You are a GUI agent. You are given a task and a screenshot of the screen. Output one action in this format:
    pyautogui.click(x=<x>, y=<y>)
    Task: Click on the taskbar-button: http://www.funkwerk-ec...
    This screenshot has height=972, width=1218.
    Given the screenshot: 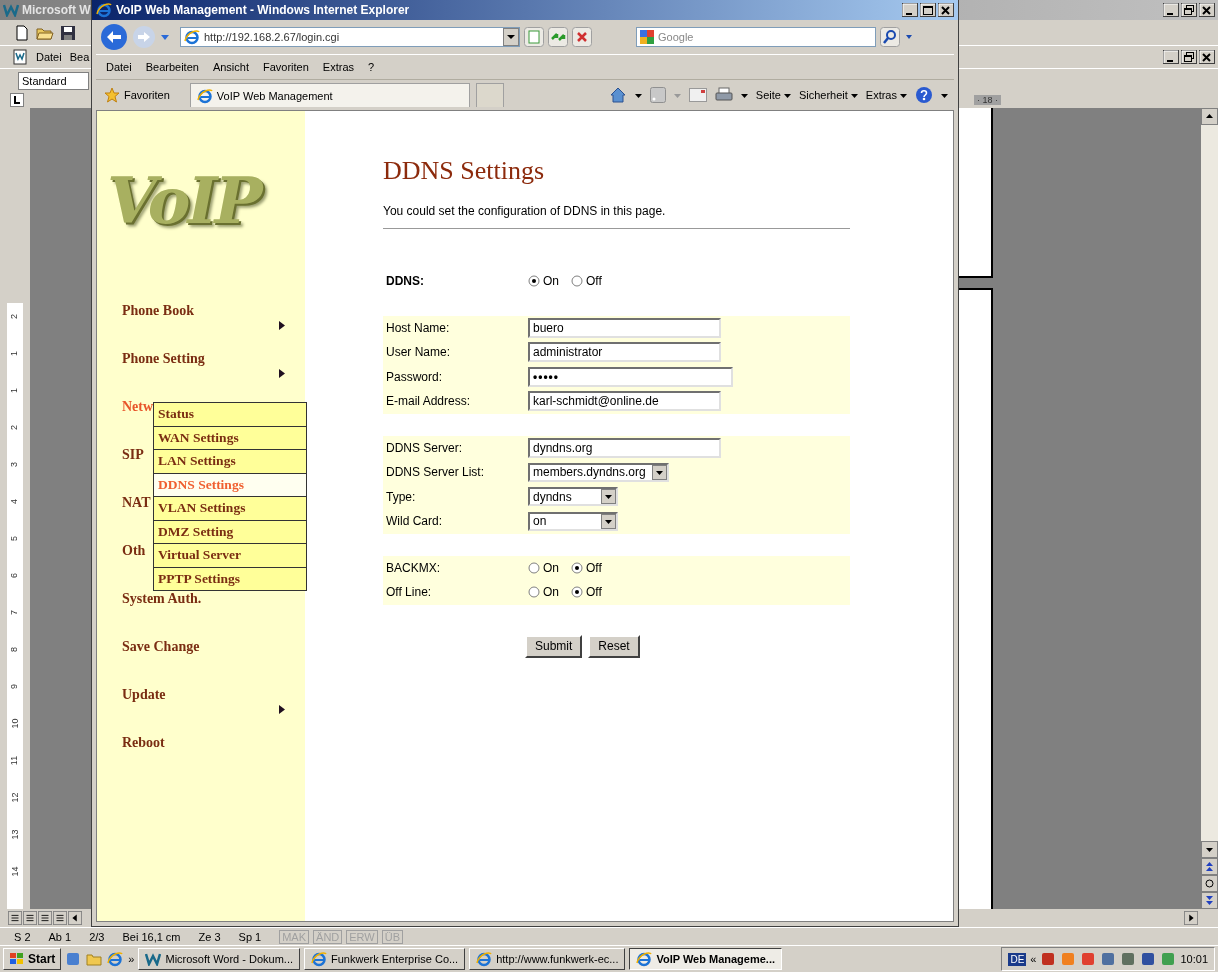 What is the action you would take?
    pyautogui.click(x=547, y=959)
    